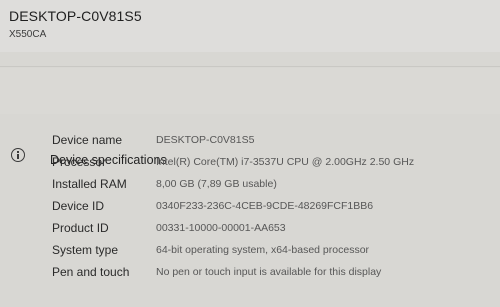 The height and width of the screenshot is (307, 500). Describe the element at coordinates (75, 16) in the screenshot. I see `device-name-title: DESKTOP-C0V81S5` at that location.